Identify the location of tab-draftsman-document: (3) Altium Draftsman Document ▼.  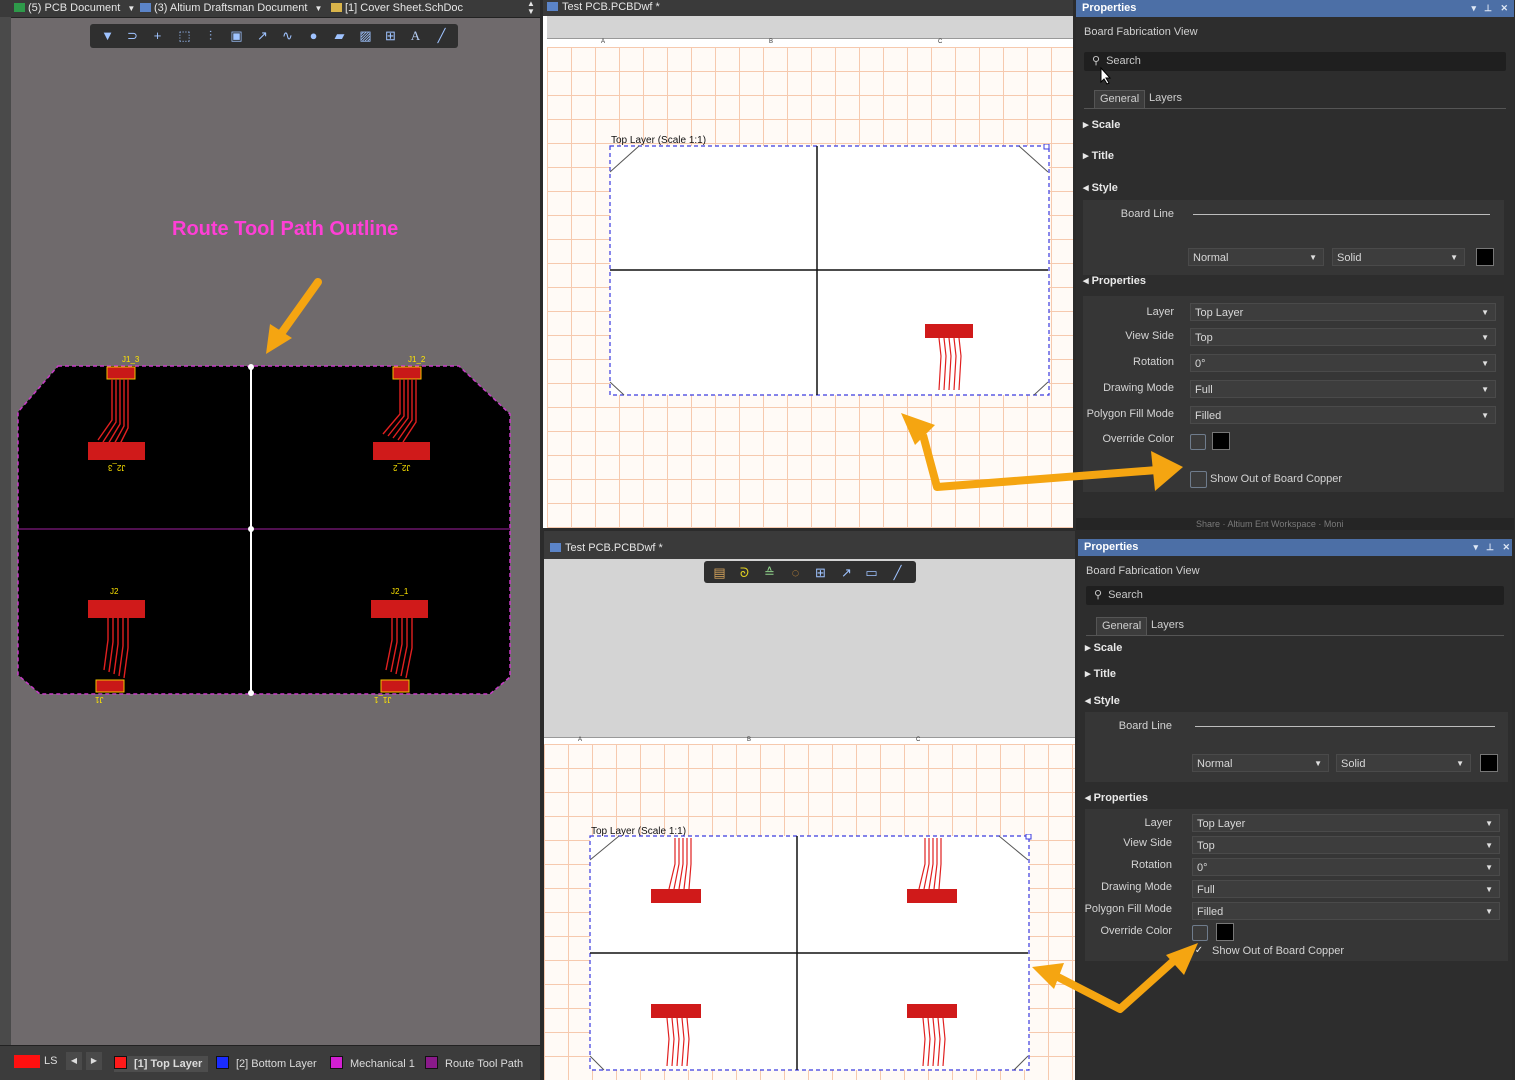
(231, 8).